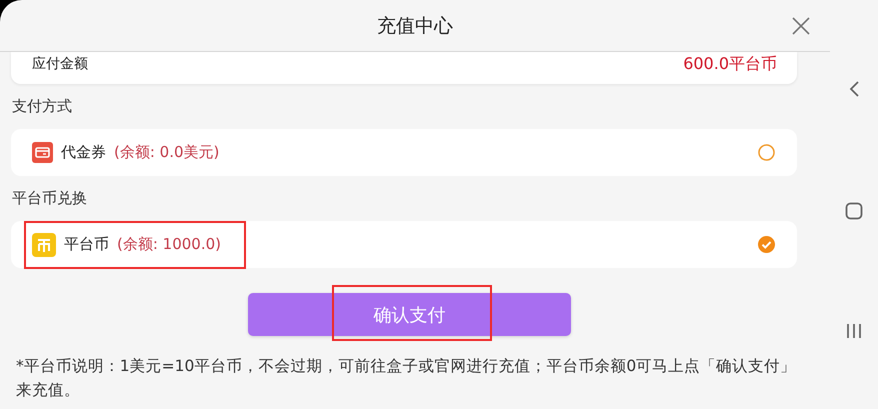 The height and width of the screenshot is (409, 878). Describe the element at coordinates (404, 244) in the screenshot. I see `payment-option: 平台币 (余额: 1000.0)` at that location.